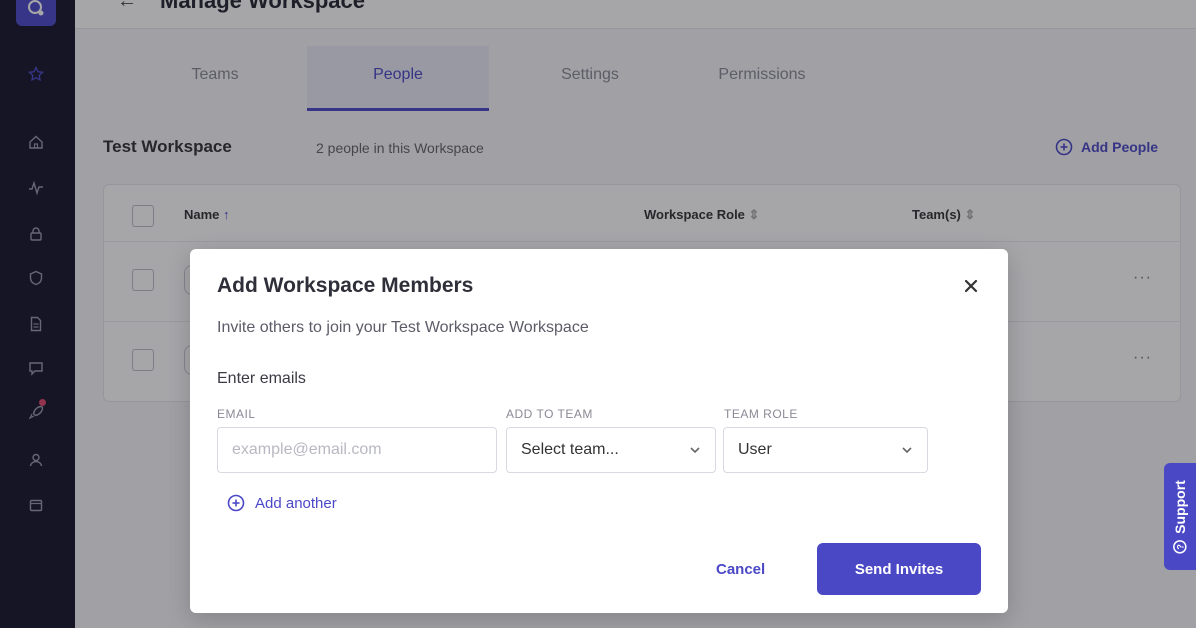  What do you see at coordinates (549, 414) in the screenshot?
I see `team-label: ADD TO TEAM` at bounding box center [549, 414].